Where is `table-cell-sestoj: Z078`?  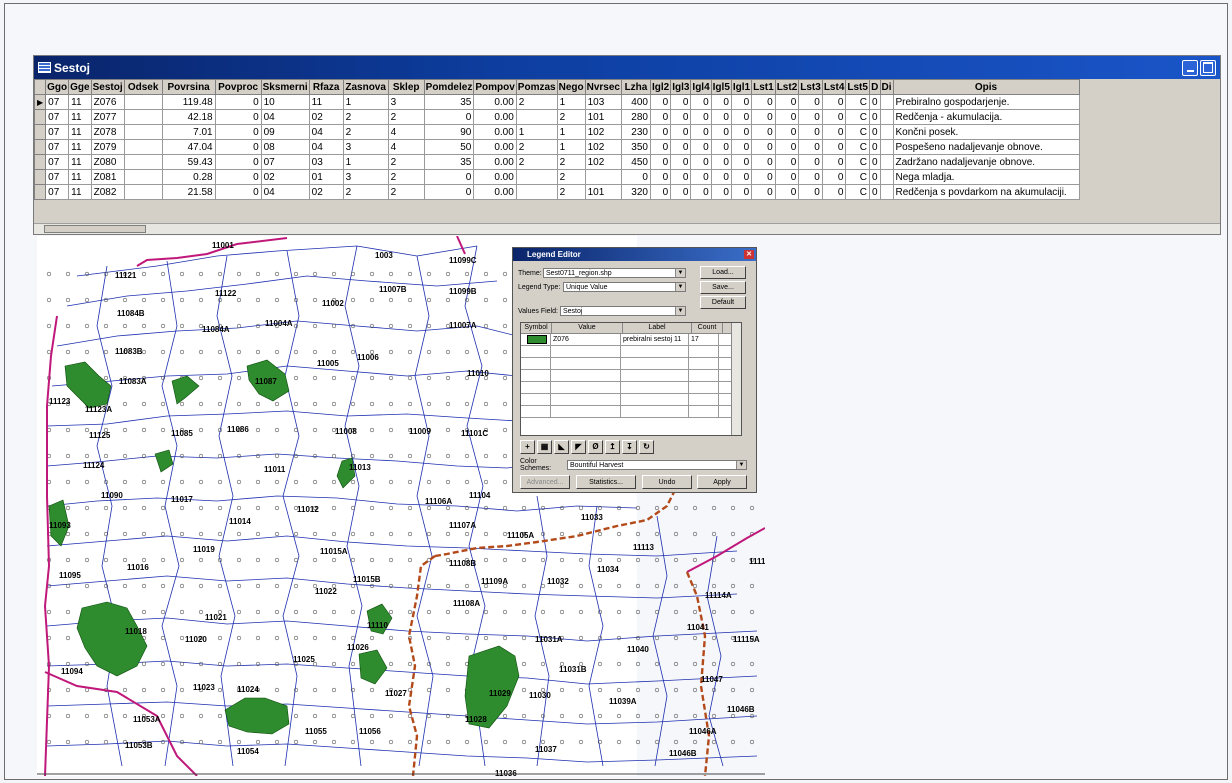
table-cell-sestoj: Z078 is located at coordinates (107, 132).